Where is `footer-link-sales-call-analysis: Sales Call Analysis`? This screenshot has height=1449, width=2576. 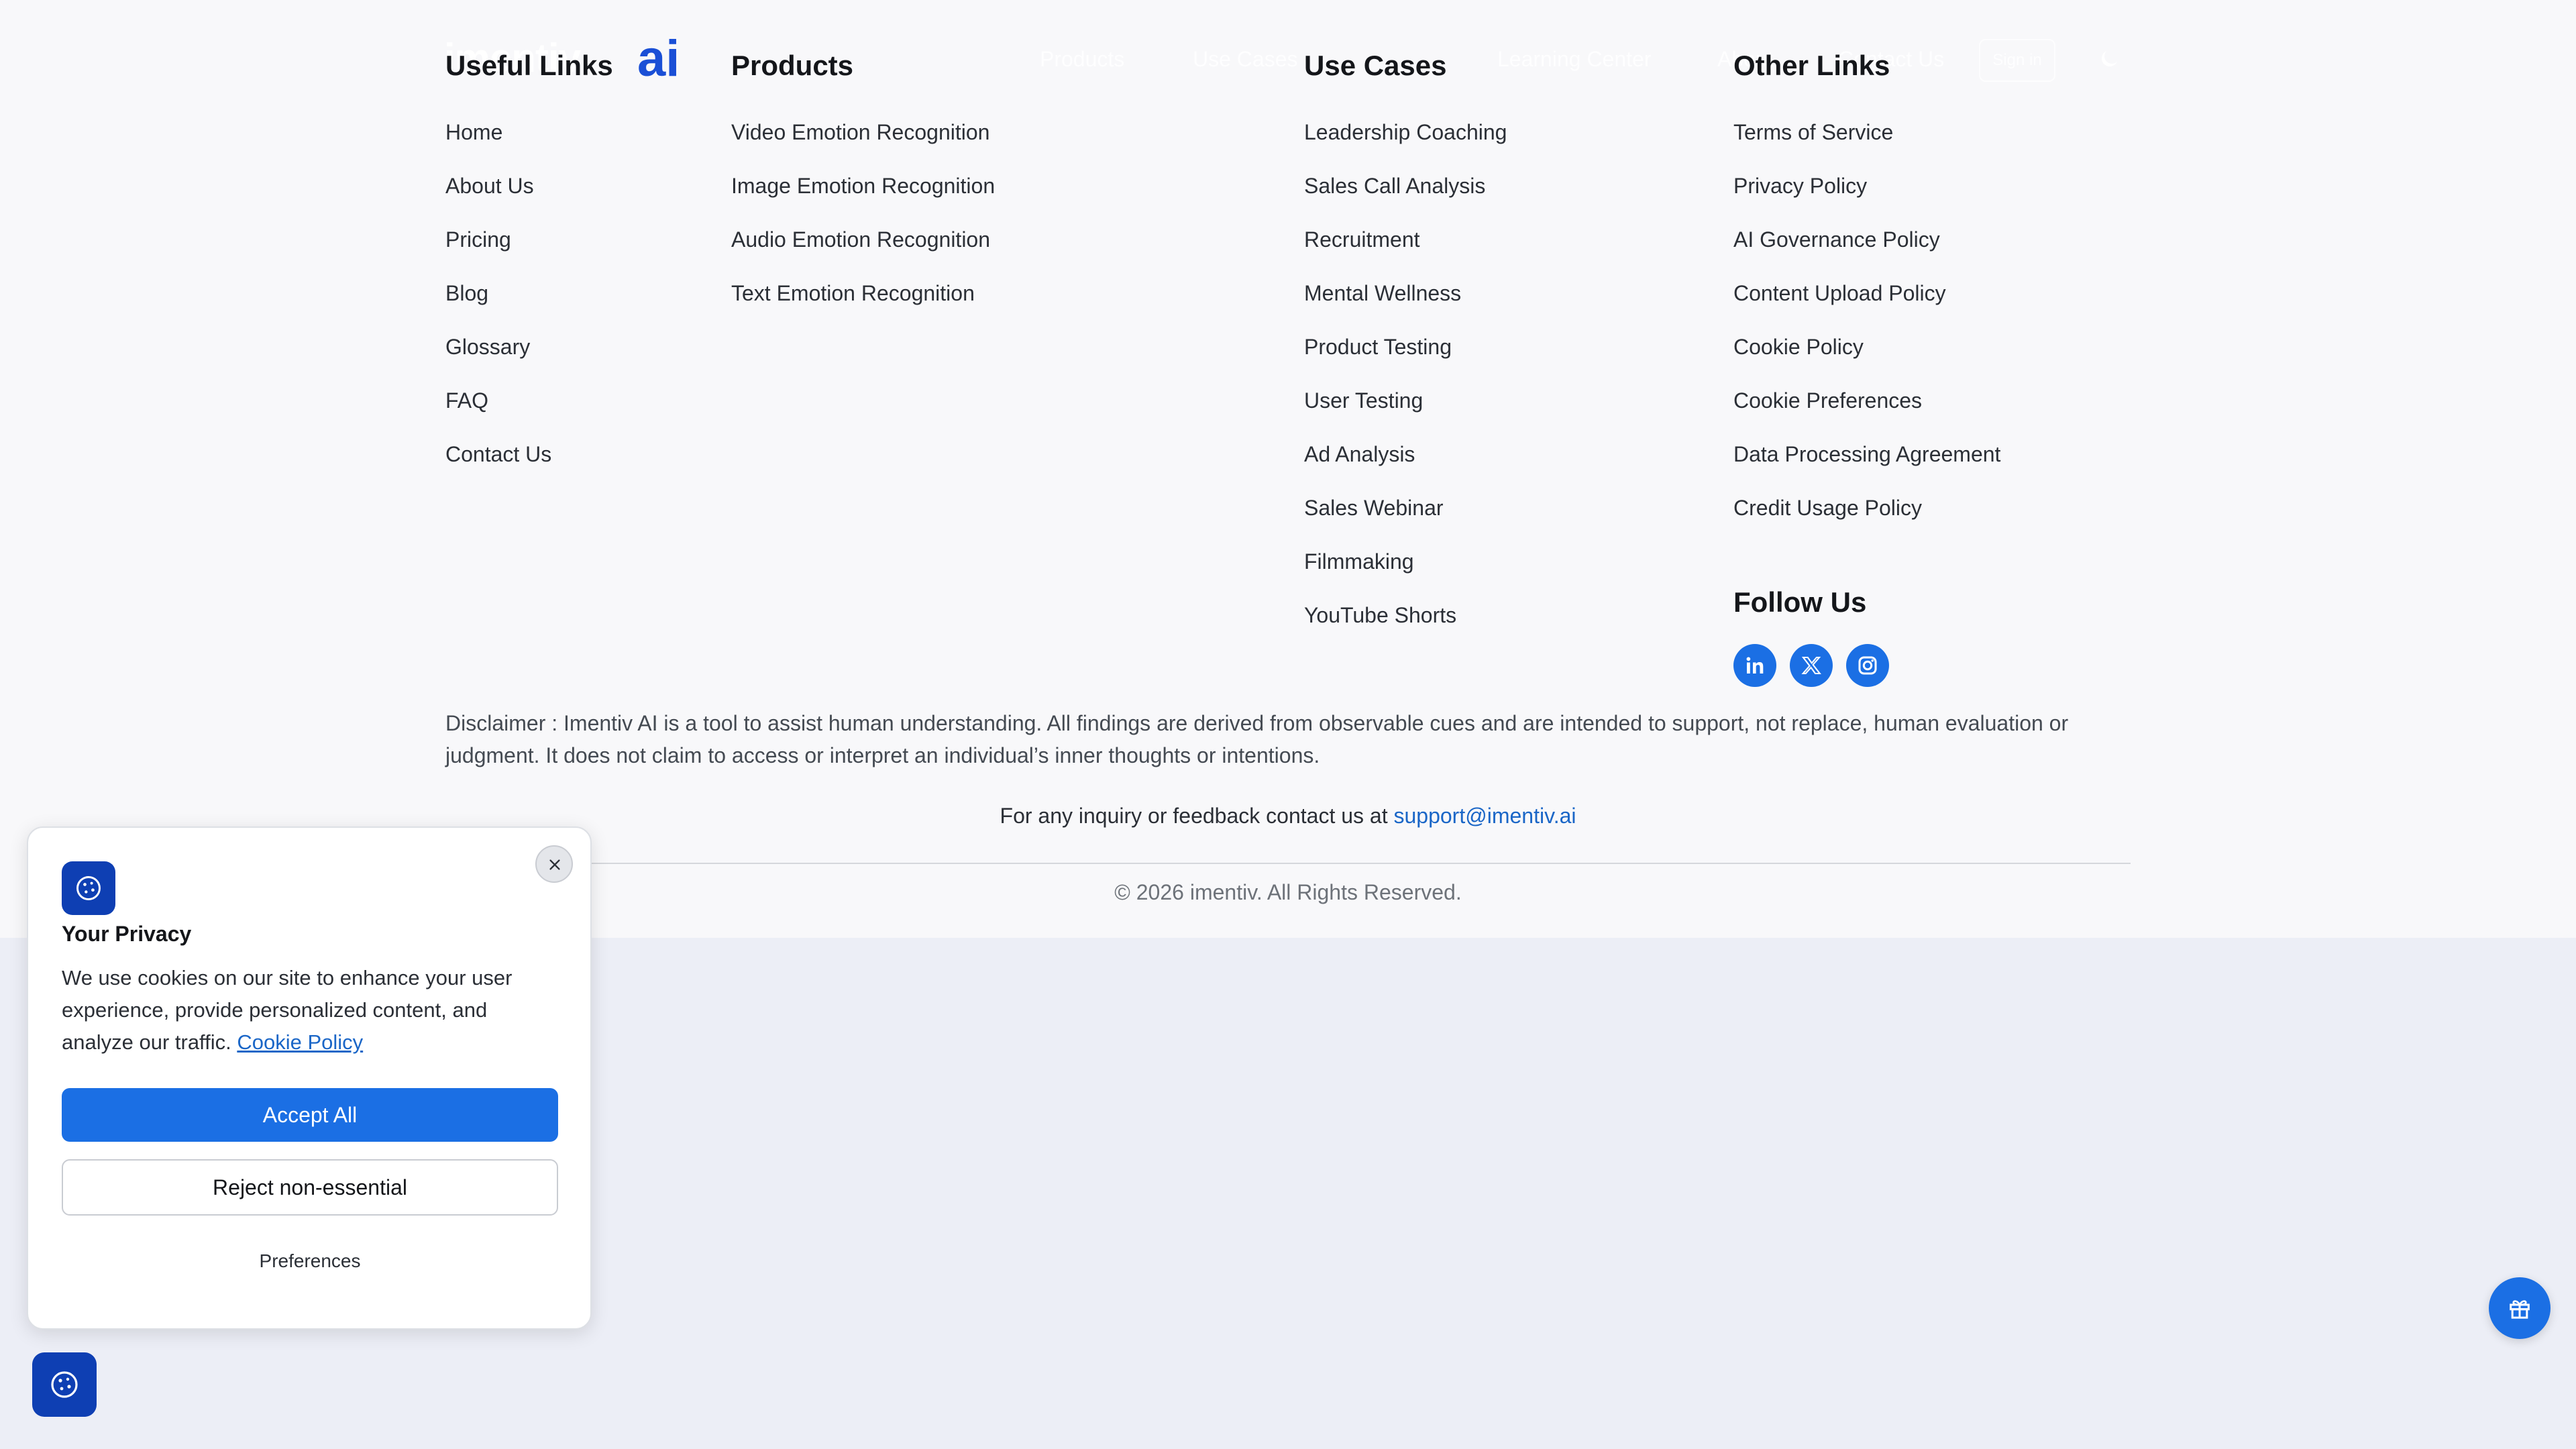
footer-link-sales-call-analysis: Sales Call Analysis is located at coordinates (1405, 200).